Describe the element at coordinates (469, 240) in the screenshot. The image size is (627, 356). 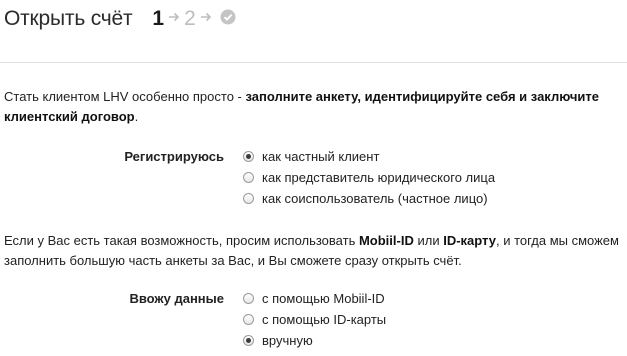
I see `info-bold-id-card: ID-карту` at that location.